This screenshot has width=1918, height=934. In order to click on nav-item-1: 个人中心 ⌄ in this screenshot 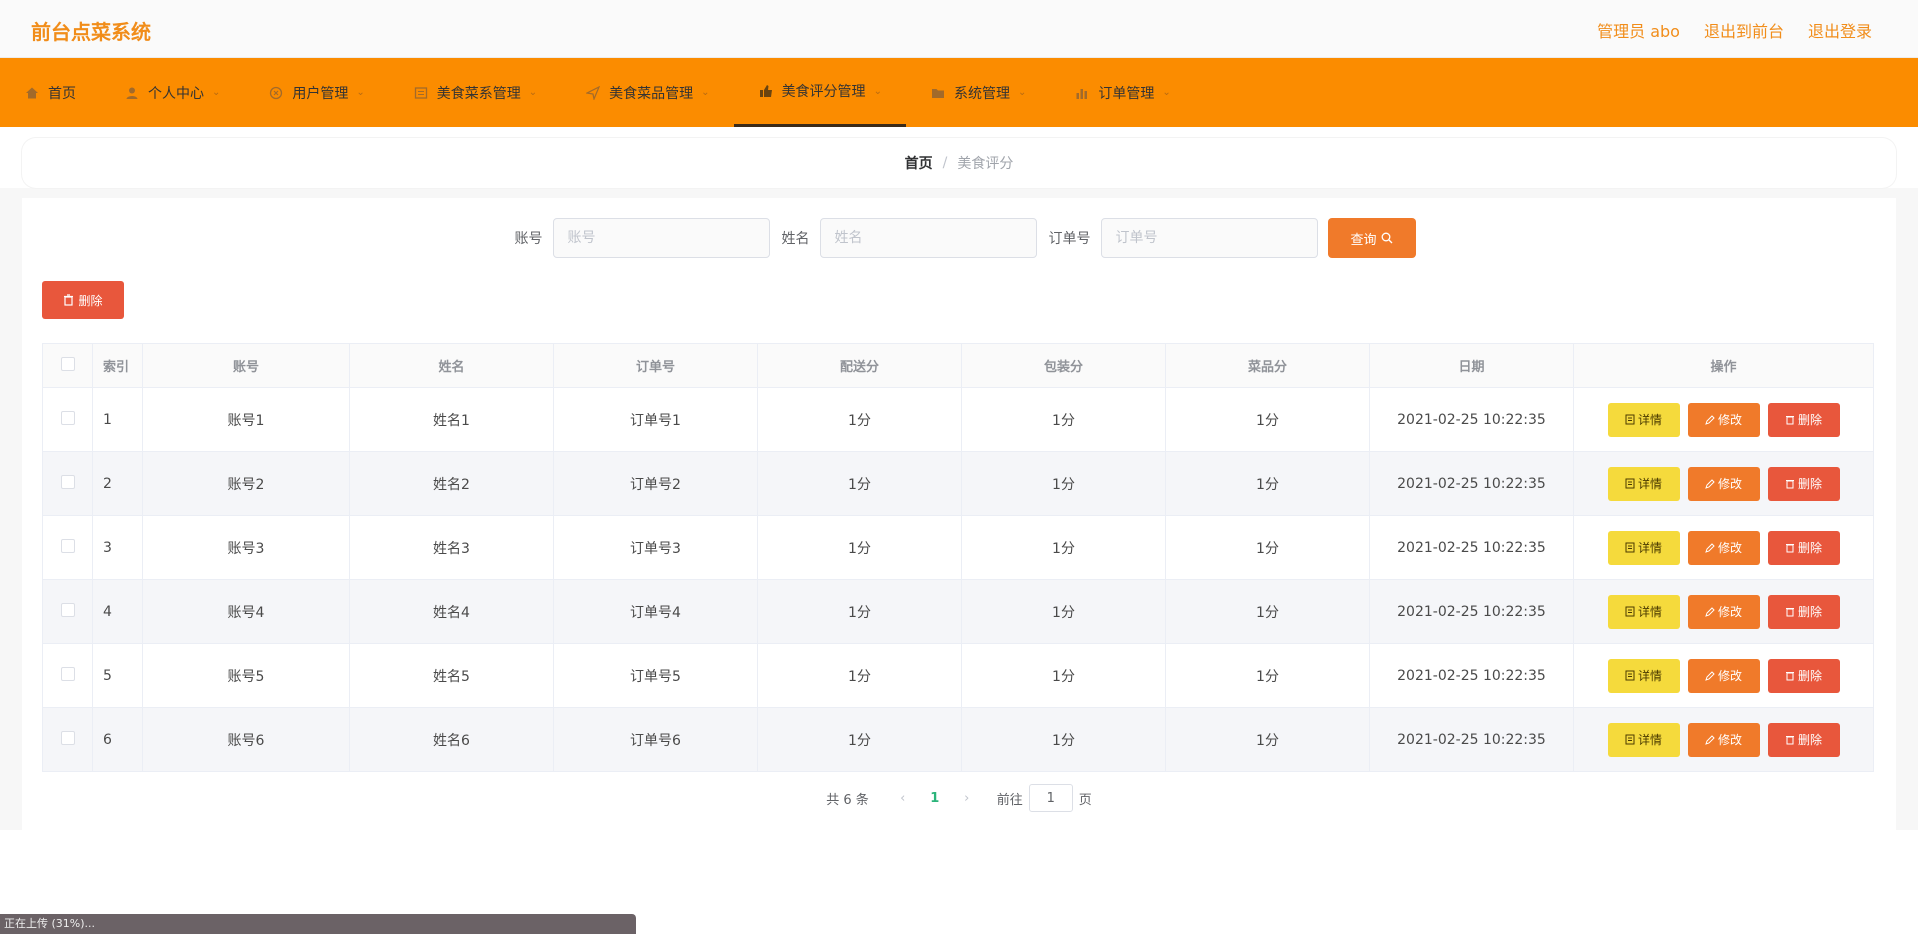, I will do `click(172, 92)`.